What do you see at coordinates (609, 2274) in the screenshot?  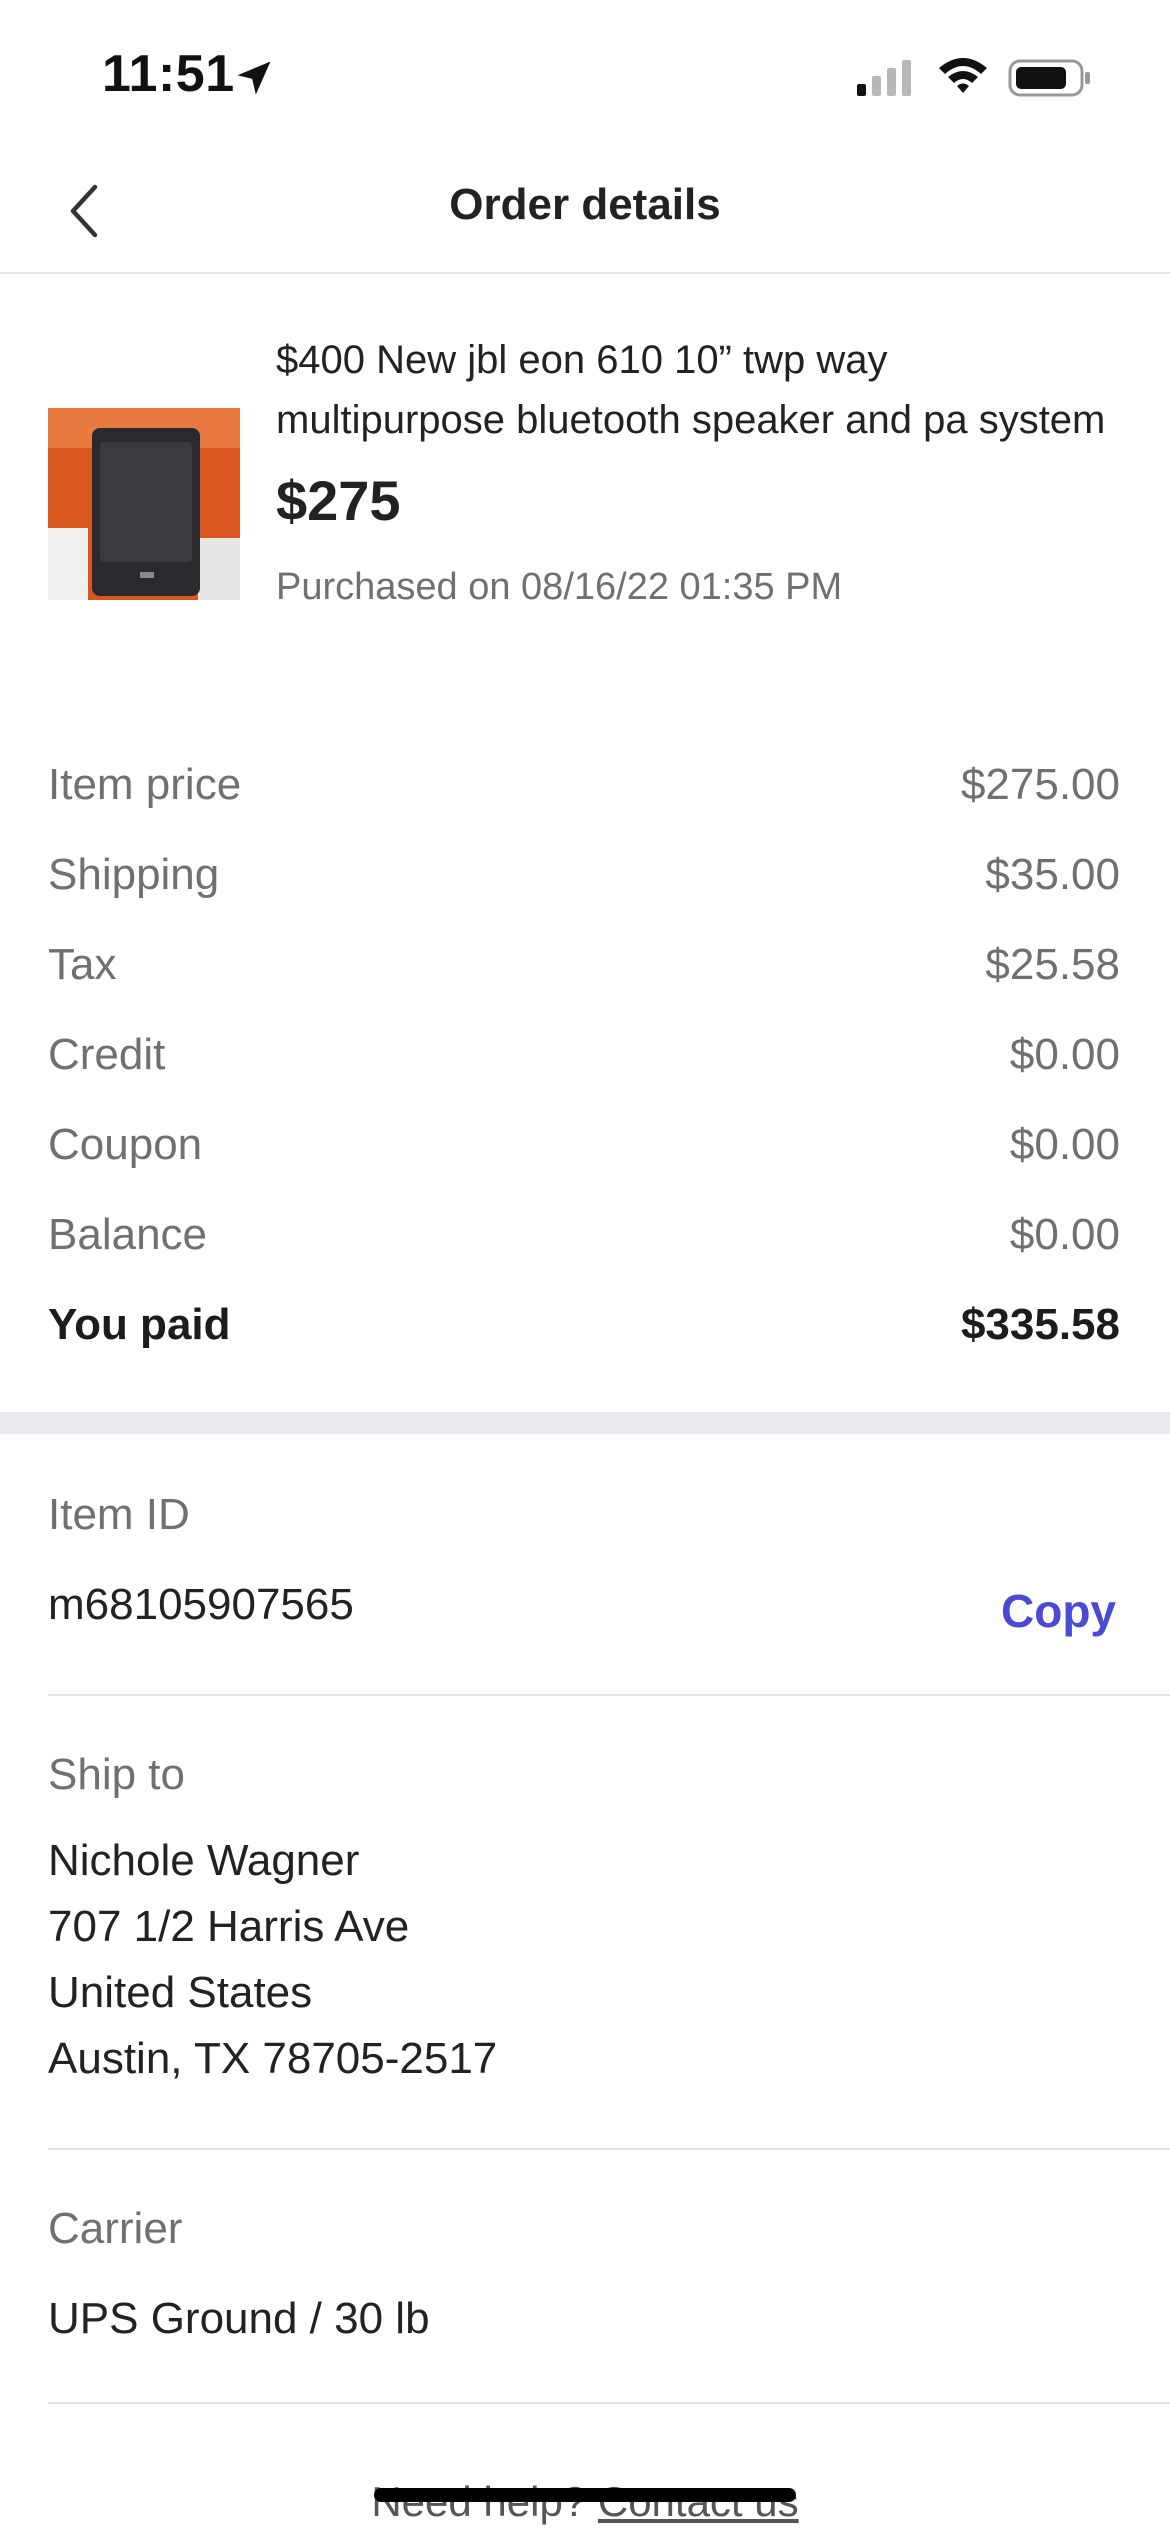 I see `carrier-section: Carrier UPS Ground / 30 lb` at bounding box center [609, 2274].